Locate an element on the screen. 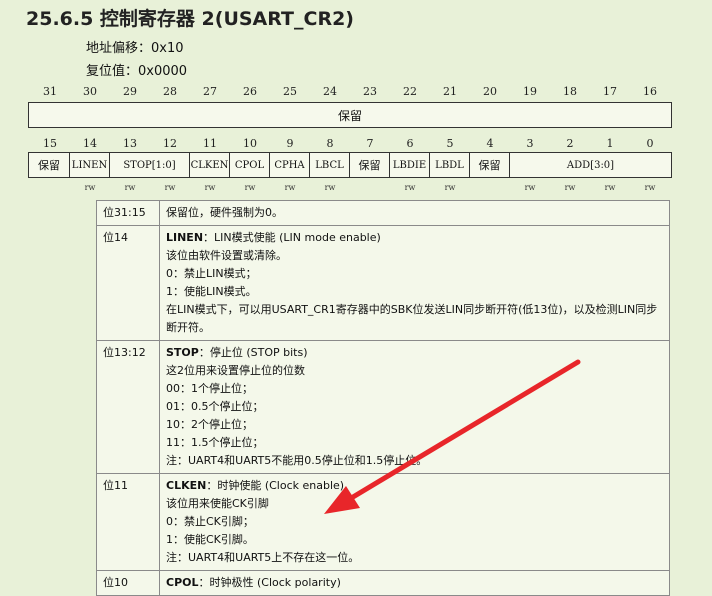  field-lbcl: LBCL is located at coordinates (330, 165).